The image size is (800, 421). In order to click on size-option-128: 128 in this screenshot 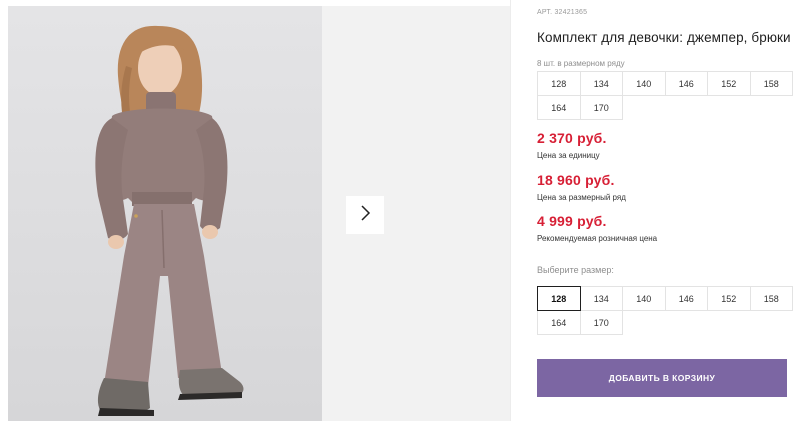, I will do `click(559, 298)`.